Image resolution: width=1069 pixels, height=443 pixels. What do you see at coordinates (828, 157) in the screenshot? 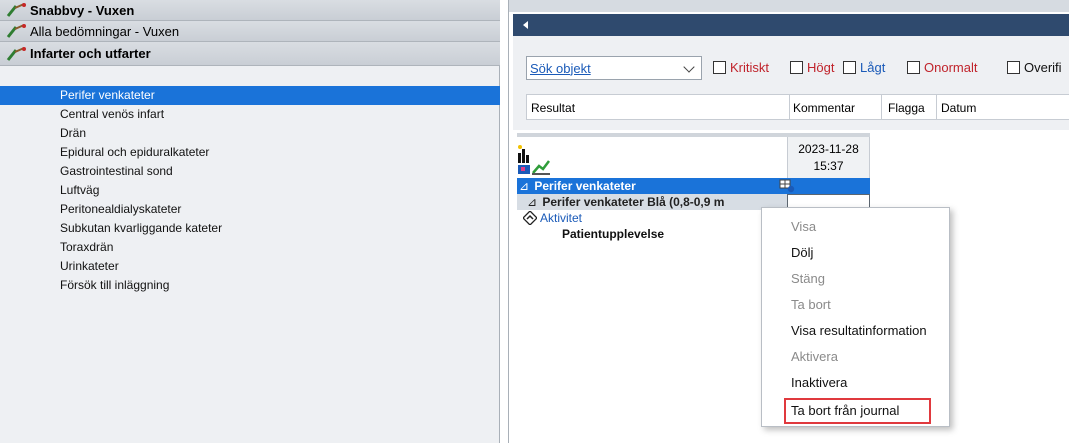
I see `date-column-header: 2023-11-28 15:37` at bounding box center [828, 157].